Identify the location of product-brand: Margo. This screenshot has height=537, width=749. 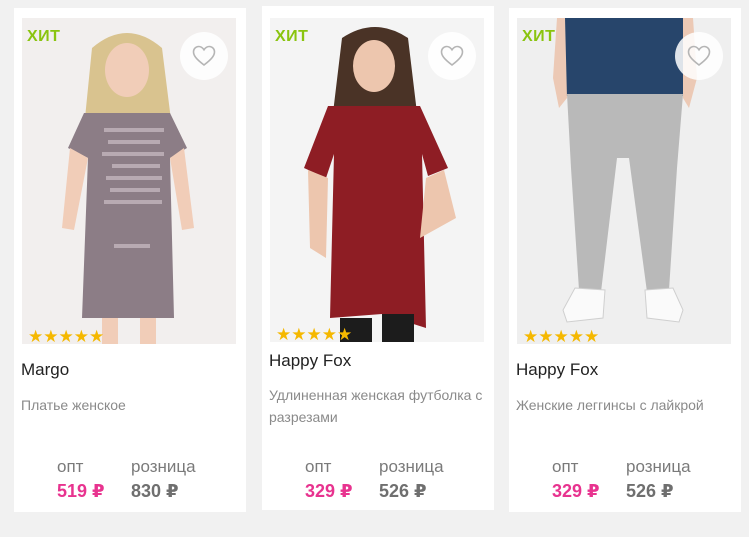
(45, 370).